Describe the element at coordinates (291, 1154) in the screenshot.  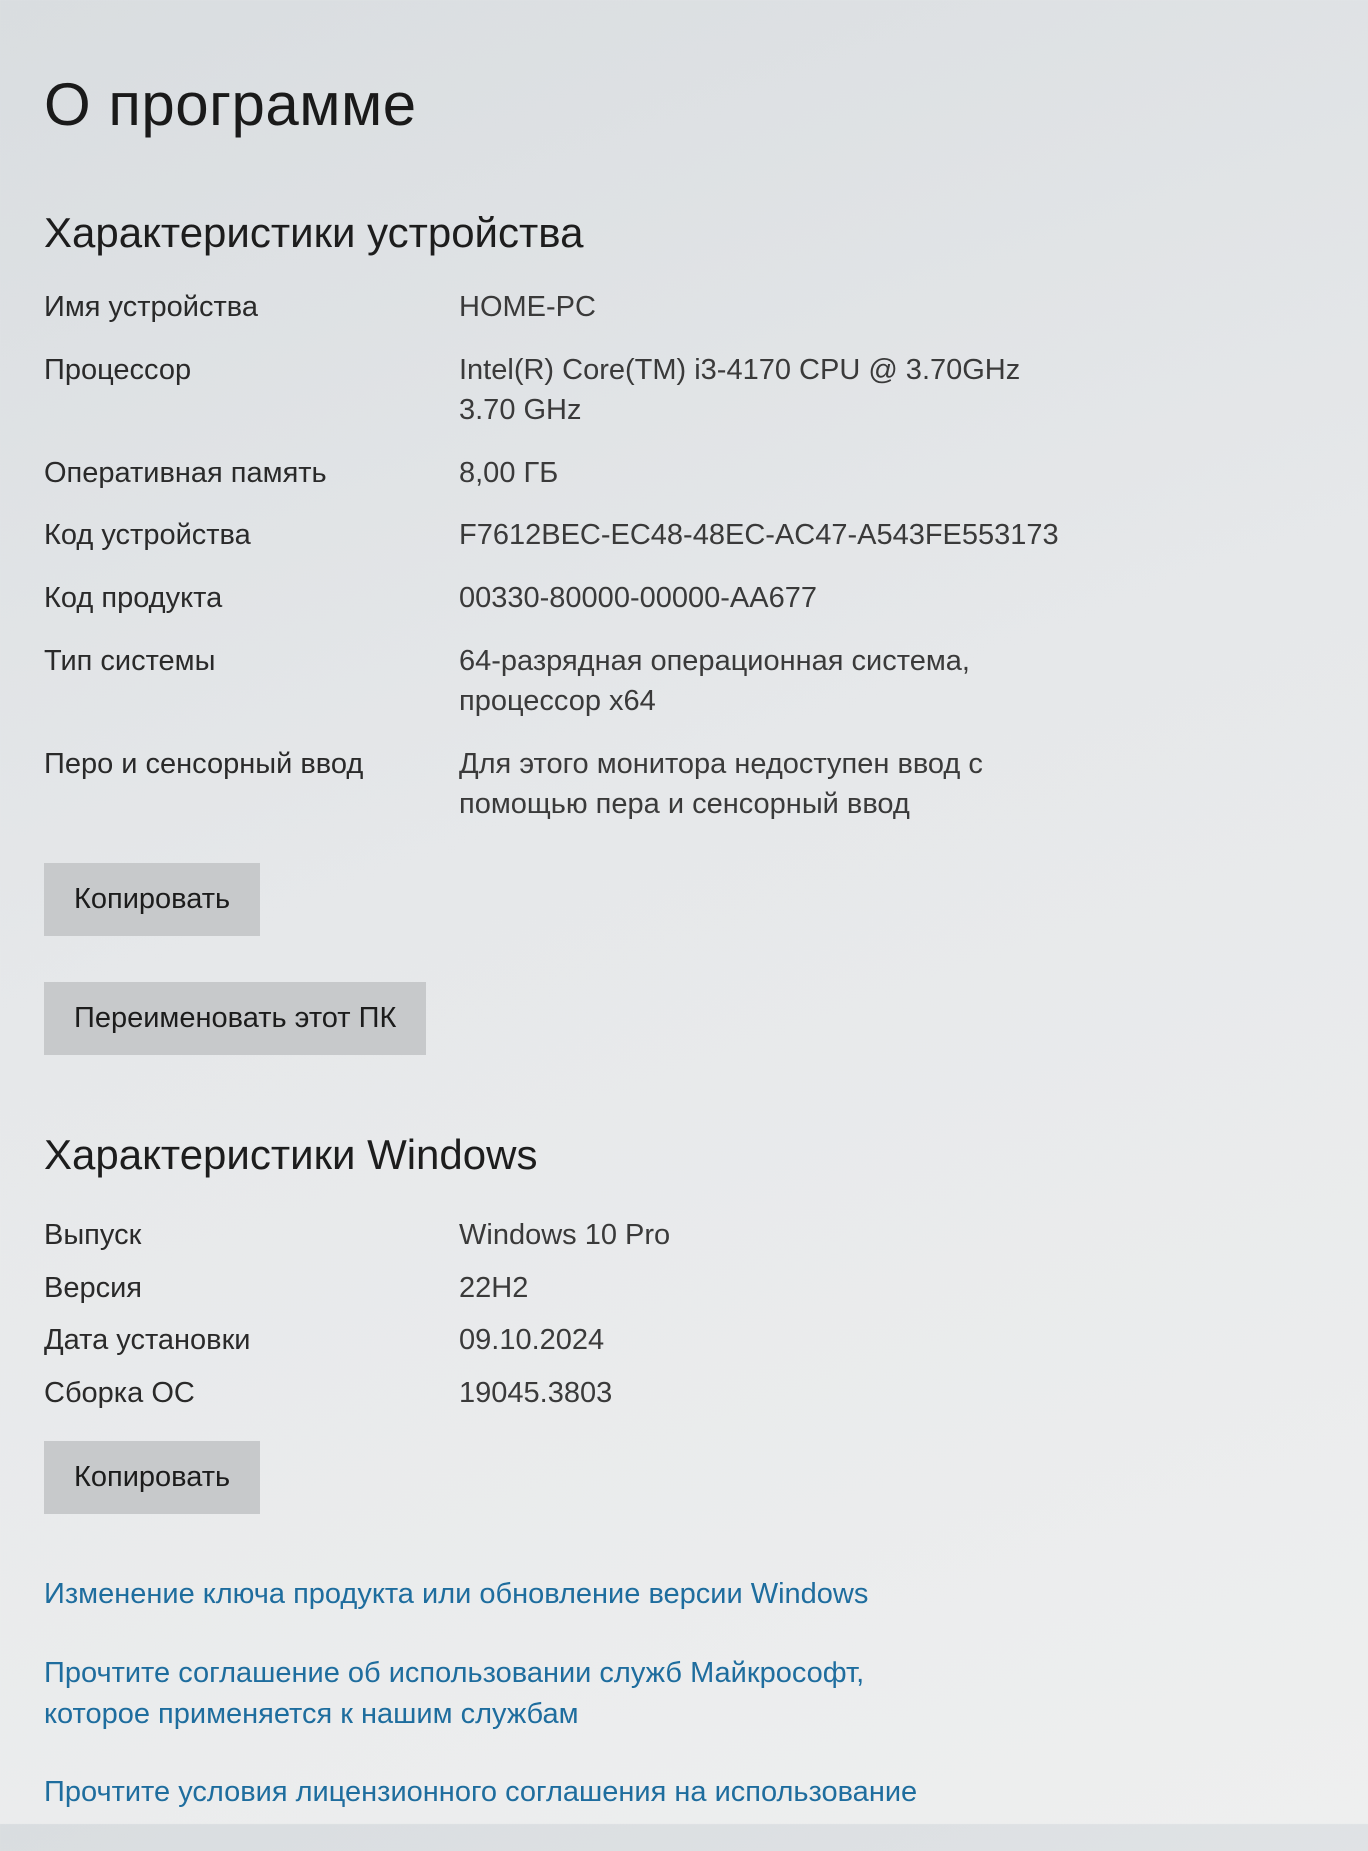
I see `windows-specs-heading: Характеристики Windows` at that location.